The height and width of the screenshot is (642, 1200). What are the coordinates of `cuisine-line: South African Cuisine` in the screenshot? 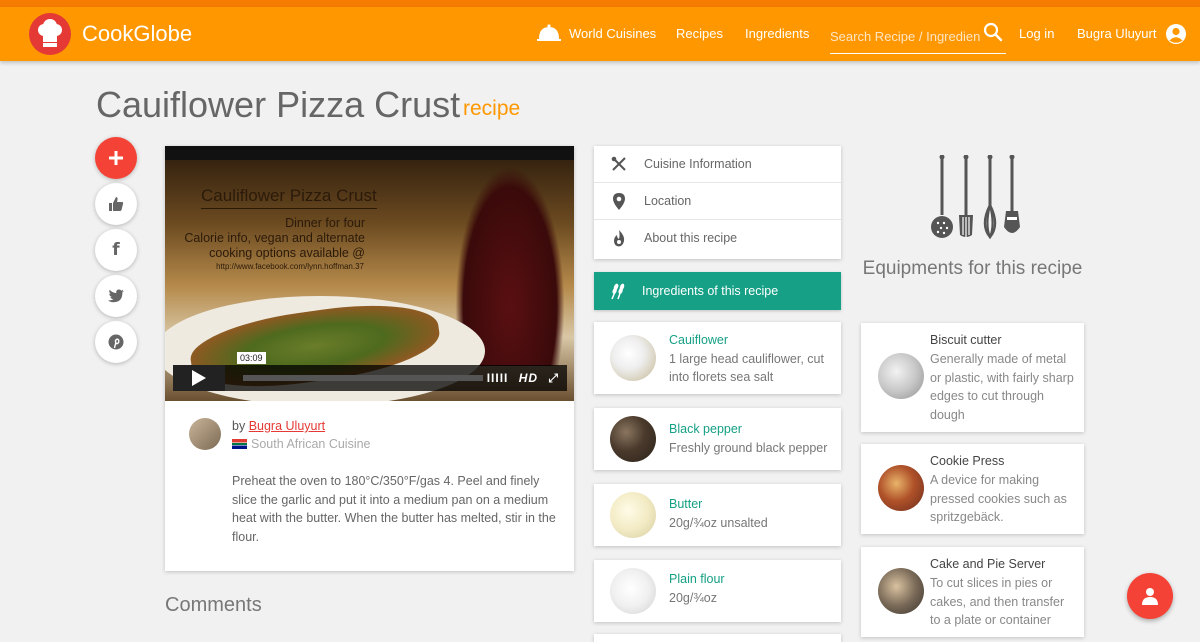 It's located at (301, 444).